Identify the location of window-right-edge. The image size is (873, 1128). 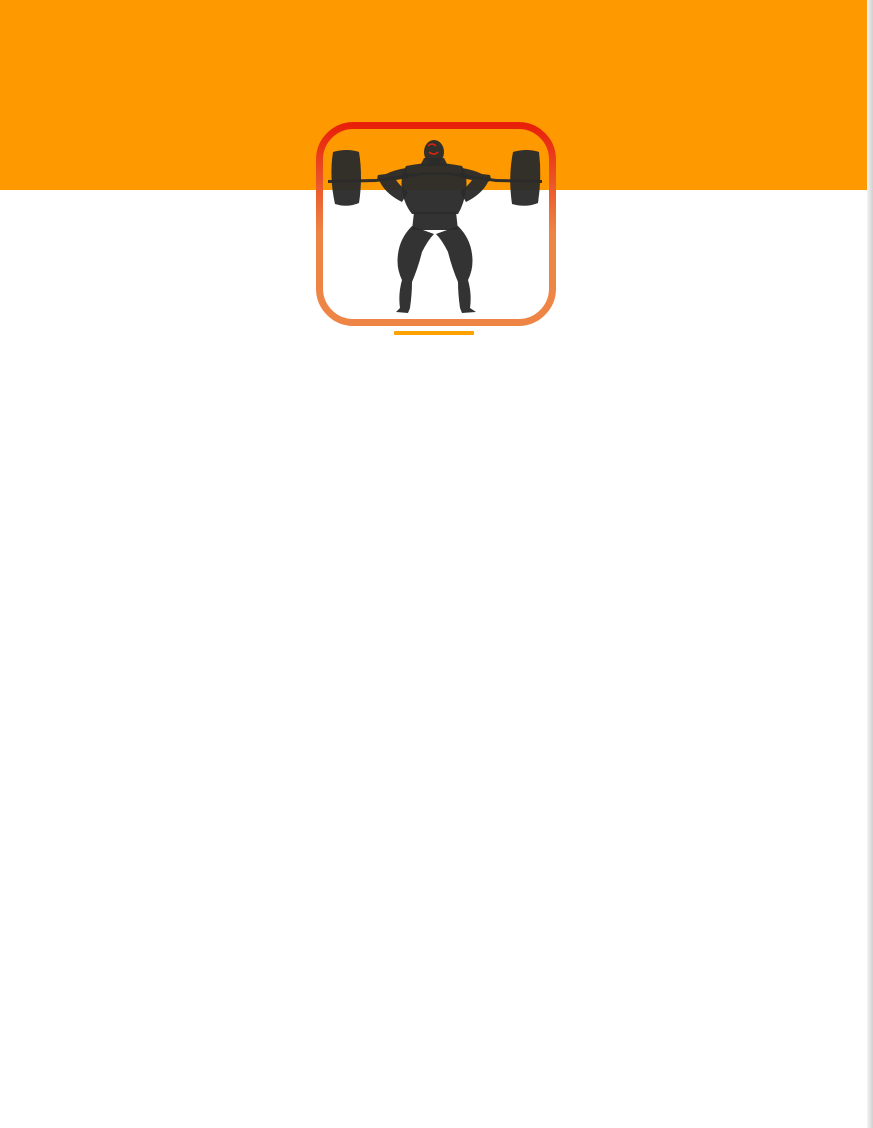
(870, 564).